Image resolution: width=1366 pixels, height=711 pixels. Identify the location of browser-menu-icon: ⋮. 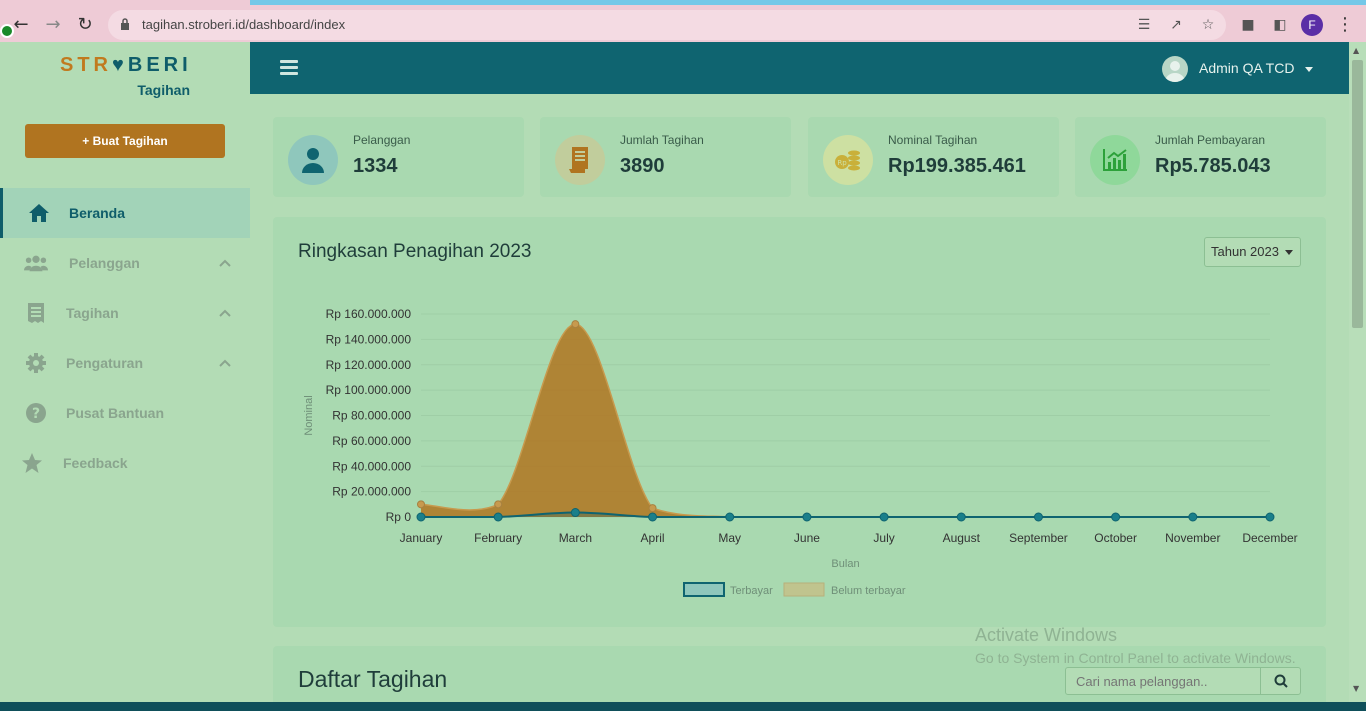
(1345, 25).